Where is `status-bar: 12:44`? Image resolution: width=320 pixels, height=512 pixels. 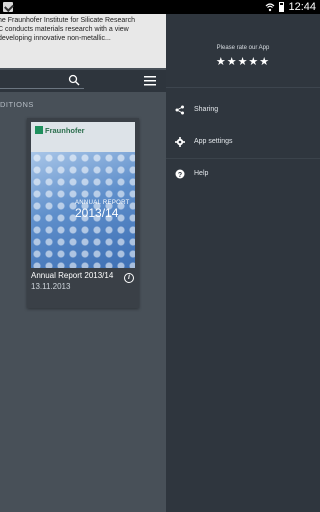 status-bar: 12:44 is located at coordinates (160, 7).